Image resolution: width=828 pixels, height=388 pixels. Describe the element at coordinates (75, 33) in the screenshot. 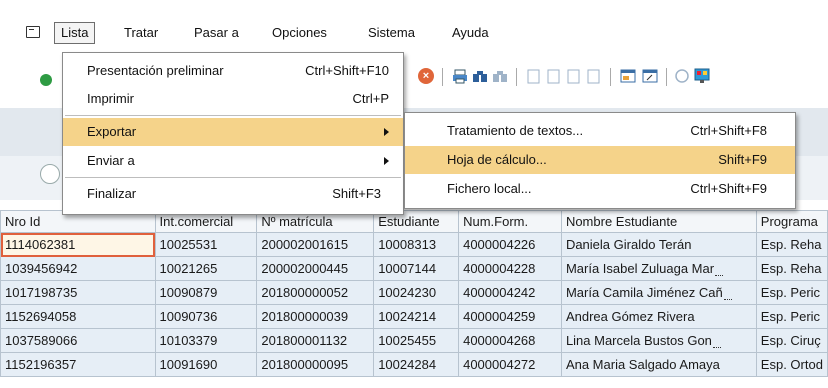

I see `menu-lista: Lista` at that location.